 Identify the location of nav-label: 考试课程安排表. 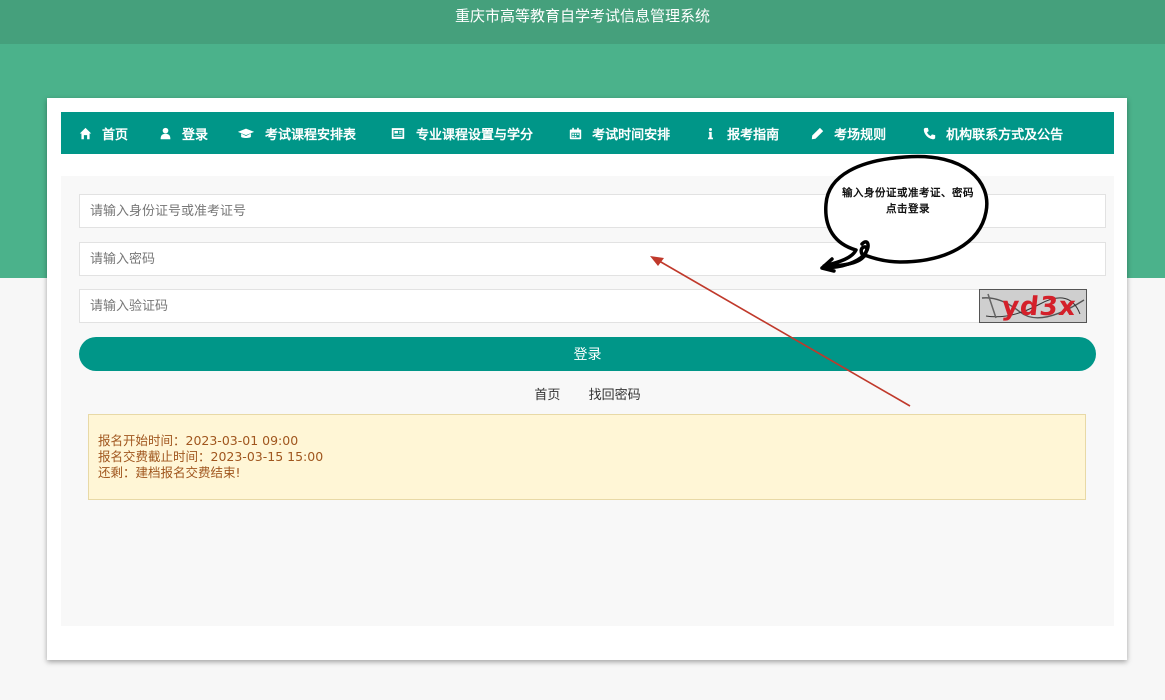
(311, 135).